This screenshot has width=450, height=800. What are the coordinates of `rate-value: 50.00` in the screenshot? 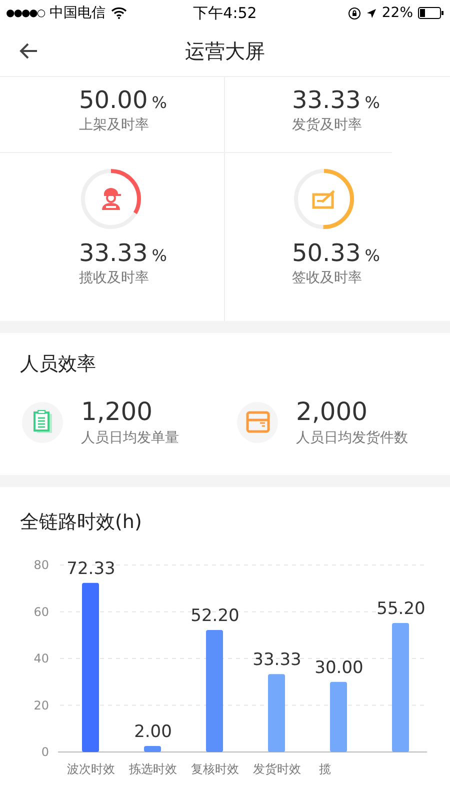 It's located at (113, 100).